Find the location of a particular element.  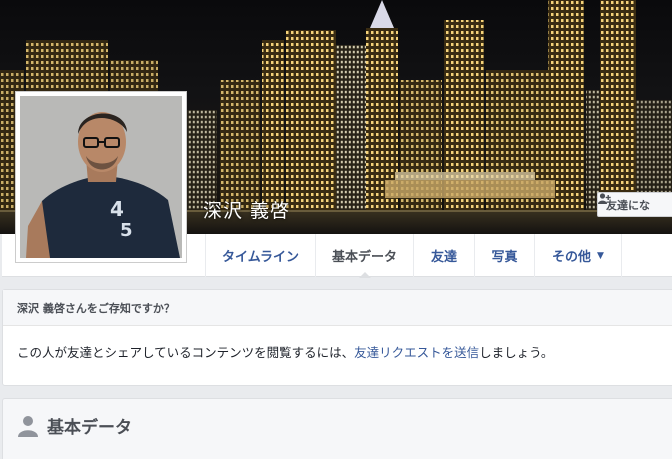

tab-about: 基本データ is located at coordinates (364, 256).